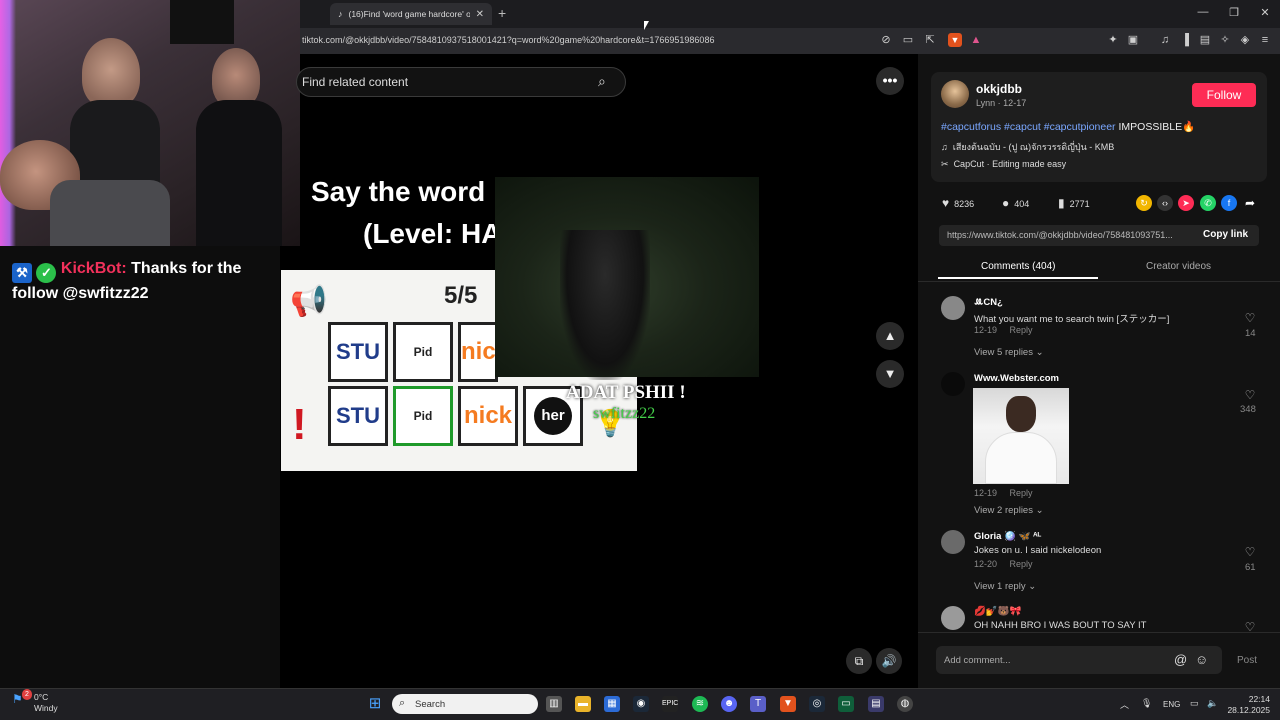  What do you see at coordinates (886, 40) in the screenshot?
I see `no-tracking-icon: ⊘` at bounding box center [886, 40].